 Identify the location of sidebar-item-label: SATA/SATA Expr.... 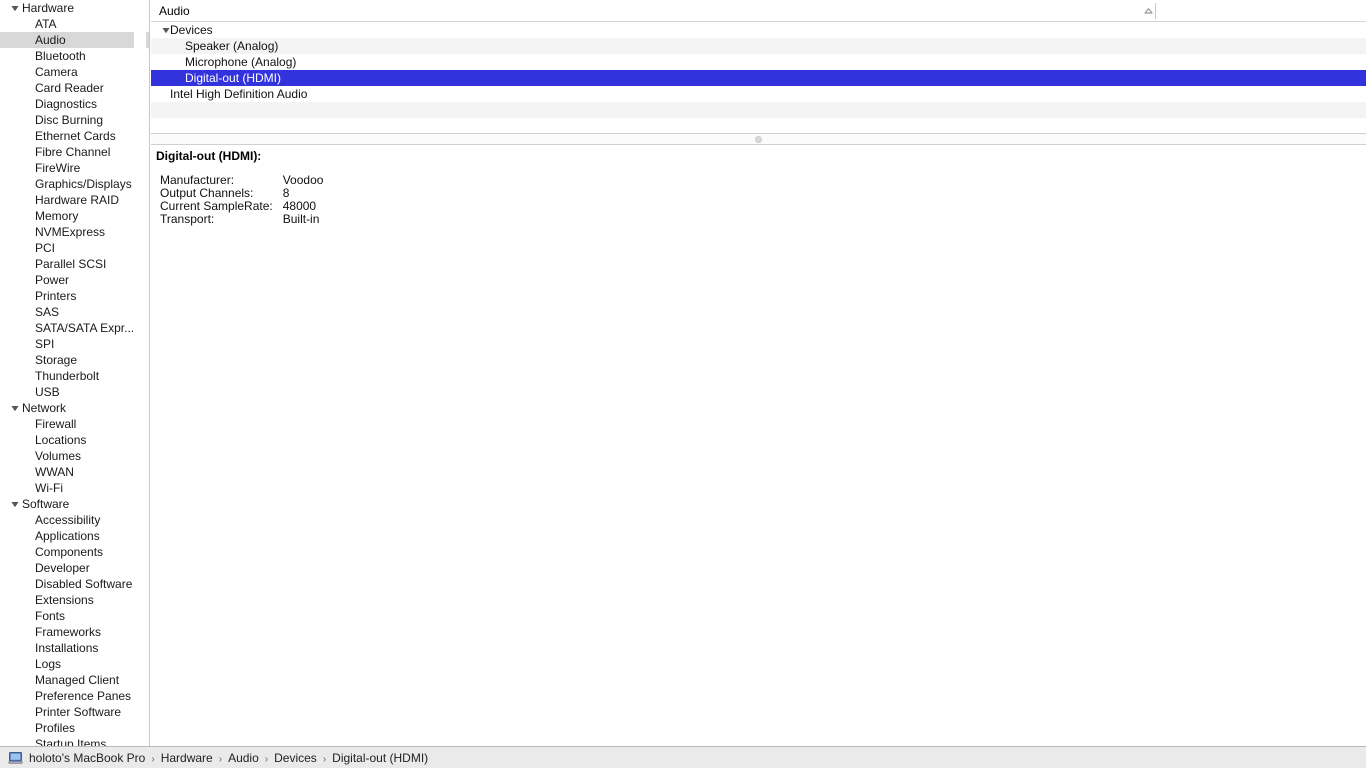
(85, 328).